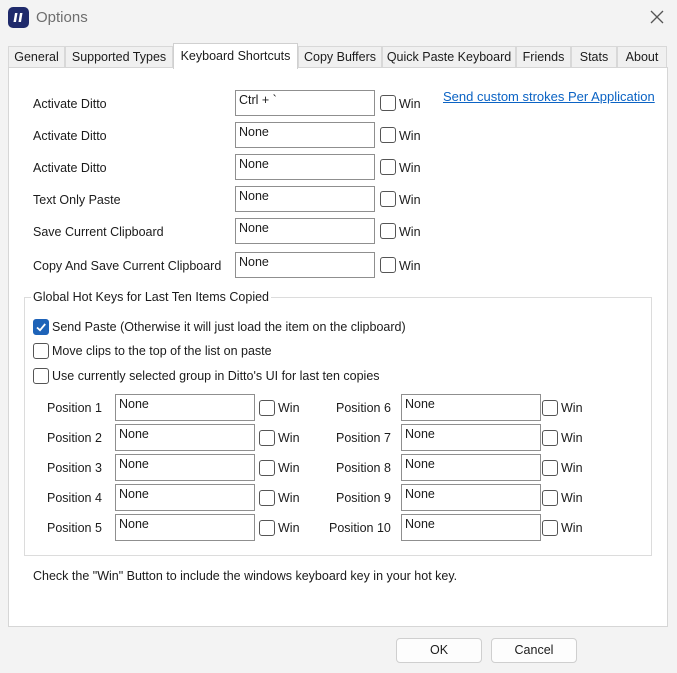 Image resolution: width=677 pixels, height=673 pixels. What do you see at coordinates (642, 57) in the screenshot?
I see `tab-about: About` at bounding box center [642, 57].